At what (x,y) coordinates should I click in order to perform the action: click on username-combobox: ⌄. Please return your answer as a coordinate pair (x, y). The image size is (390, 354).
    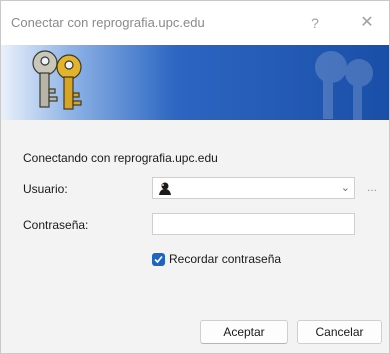
    Looking at the image, I should click on (253, 188).